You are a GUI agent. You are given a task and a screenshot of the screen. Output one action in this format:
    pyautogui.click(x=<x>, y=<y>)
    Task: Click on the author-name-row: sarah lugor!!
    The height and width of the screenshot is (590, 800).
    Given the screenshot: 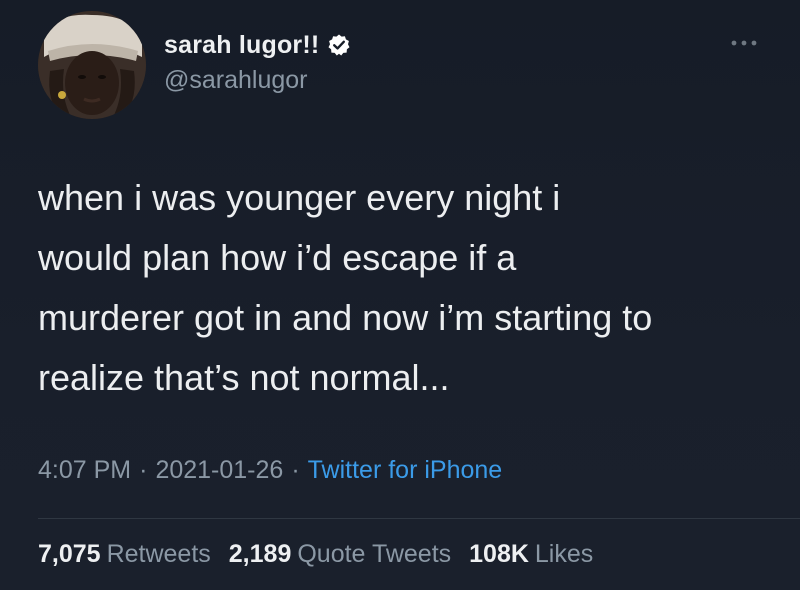 What is the action you would take?
    pyautogui.click(x=257, y=45)
    